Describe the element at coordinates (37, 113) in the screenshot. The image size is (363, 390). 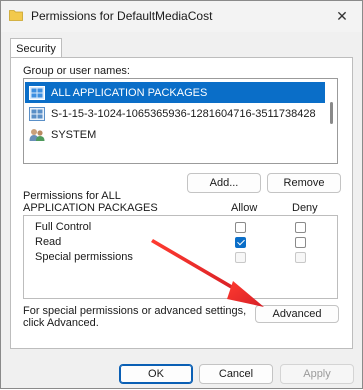
I see `sid-icon` at that location.